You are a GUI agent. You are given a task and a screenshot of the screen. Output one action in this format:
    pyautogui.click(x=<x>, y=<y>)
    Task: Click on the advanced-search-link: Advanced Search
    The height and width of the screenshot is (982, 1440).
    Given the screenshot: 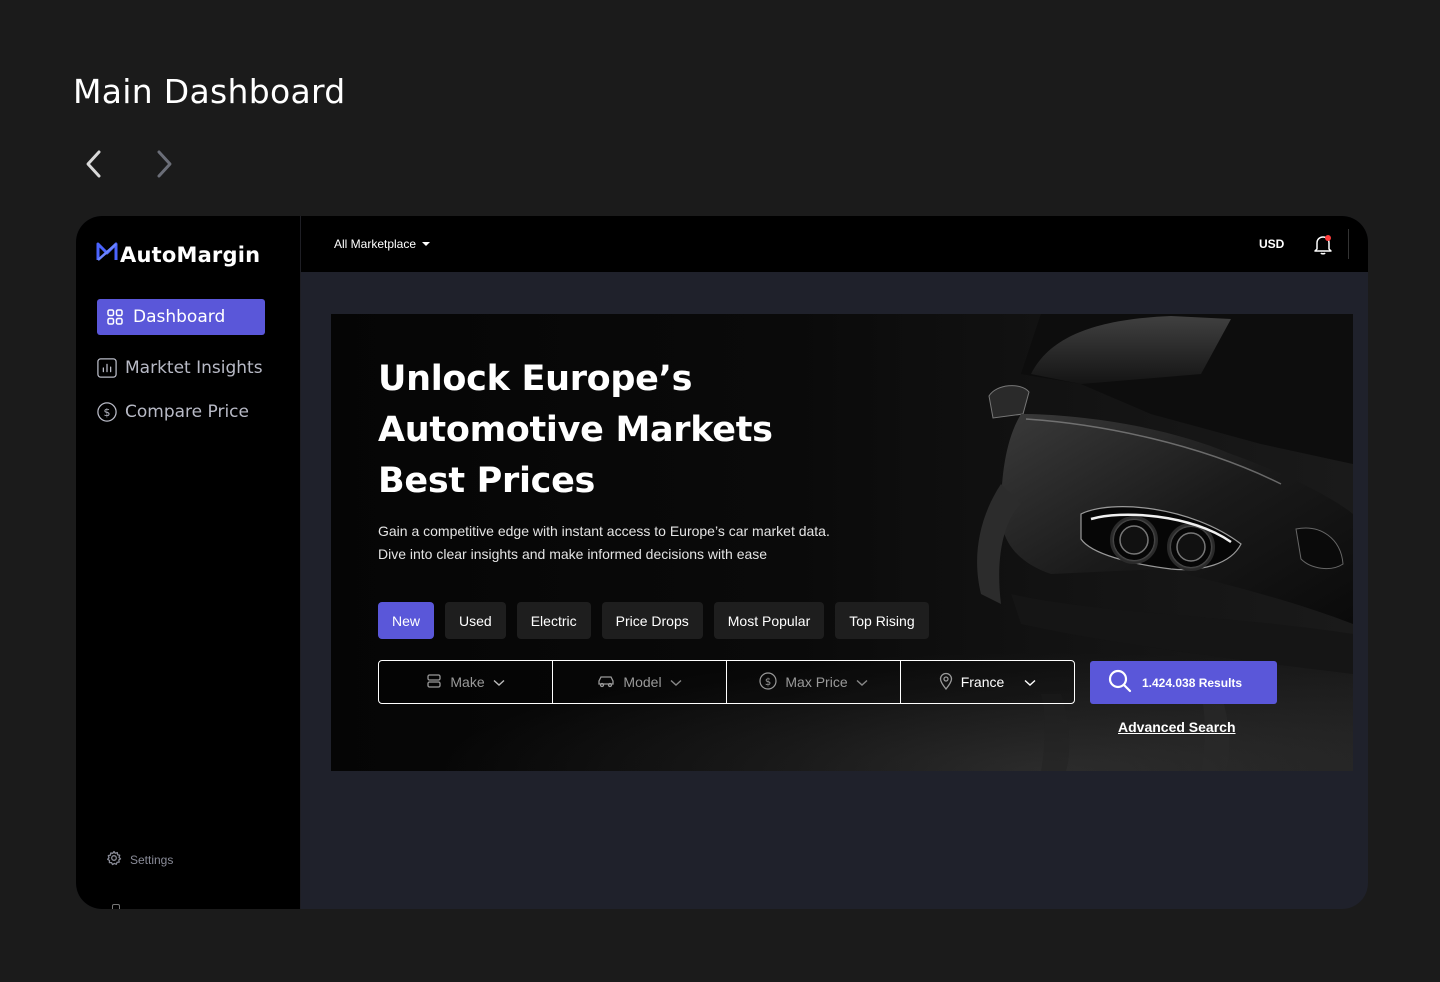 What is the action you would take?
    pyautogui.click(x=1177, y=727)
    